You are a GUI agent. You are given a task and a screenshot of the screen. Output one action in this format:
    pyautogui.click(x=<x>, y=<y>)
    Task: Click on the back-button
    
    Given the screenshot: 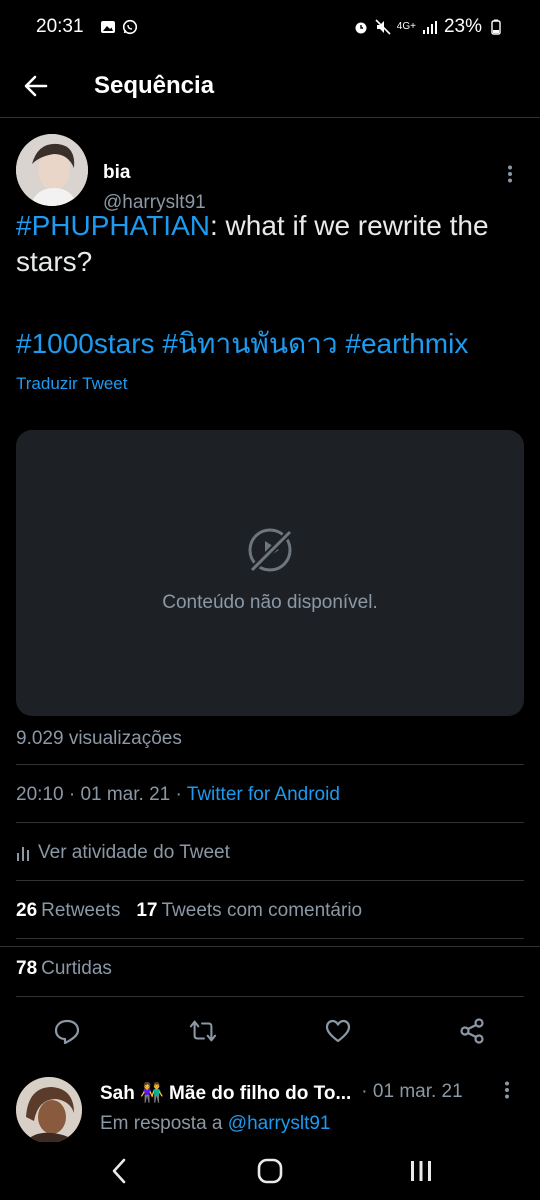 What is the action you would take?
    pyautogui.click(x=36, y=86)
    